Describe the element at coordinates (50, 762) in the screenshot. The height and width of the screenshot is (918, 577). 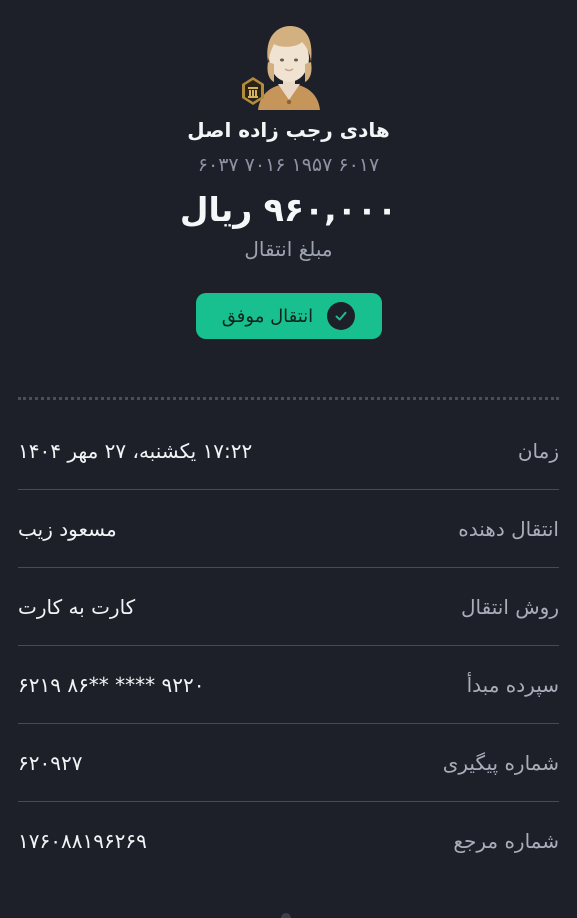
I see `detail-value: ۶۲۰۹۲۷` at that location.